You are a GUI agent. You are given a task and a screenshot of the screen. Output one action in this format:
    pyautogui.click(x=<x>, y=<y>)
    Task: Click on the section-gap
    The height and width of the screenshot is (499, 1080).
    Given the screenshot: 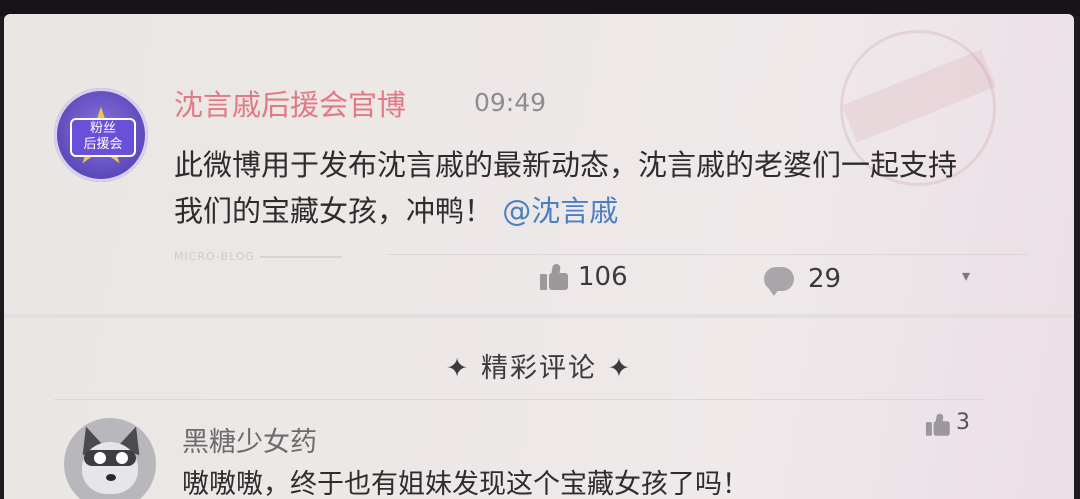 What is the action you would take?
    pyautogui.click(x=539, y=316)
    